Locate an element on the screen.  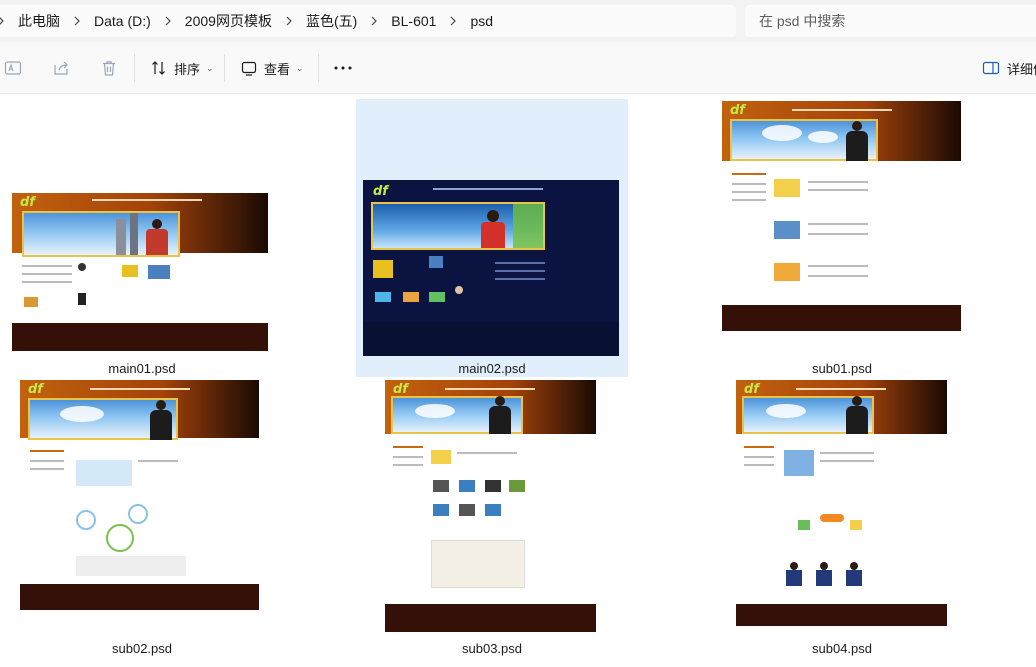
view-icon is located at coordinates (249, 68).